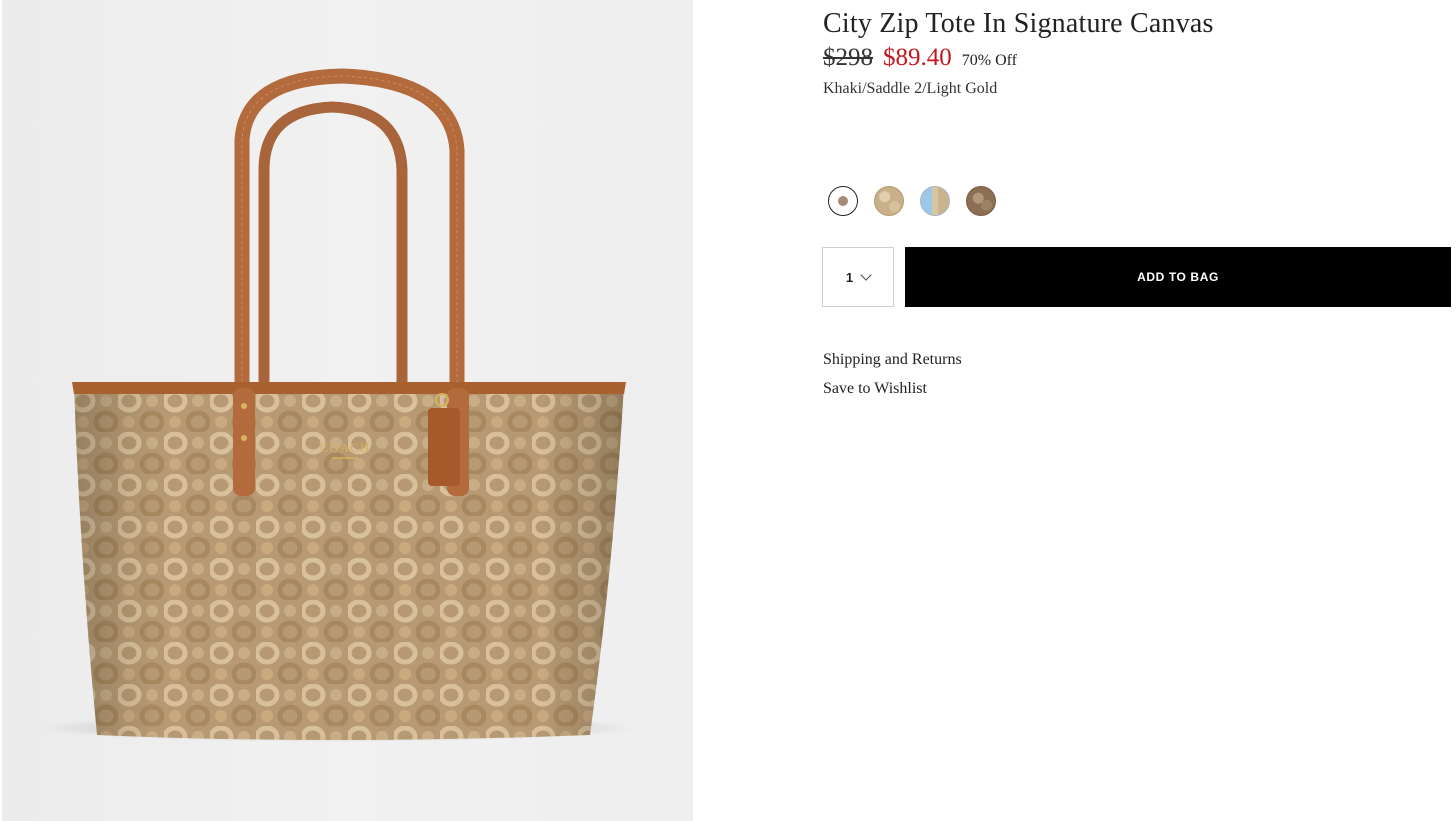 Image resolution: width=1456 pixels, height=821 pixels. What do you see at coordinates (333, 242) in the screenshot?
I see `back-handle` at bounding box center [333, 242].